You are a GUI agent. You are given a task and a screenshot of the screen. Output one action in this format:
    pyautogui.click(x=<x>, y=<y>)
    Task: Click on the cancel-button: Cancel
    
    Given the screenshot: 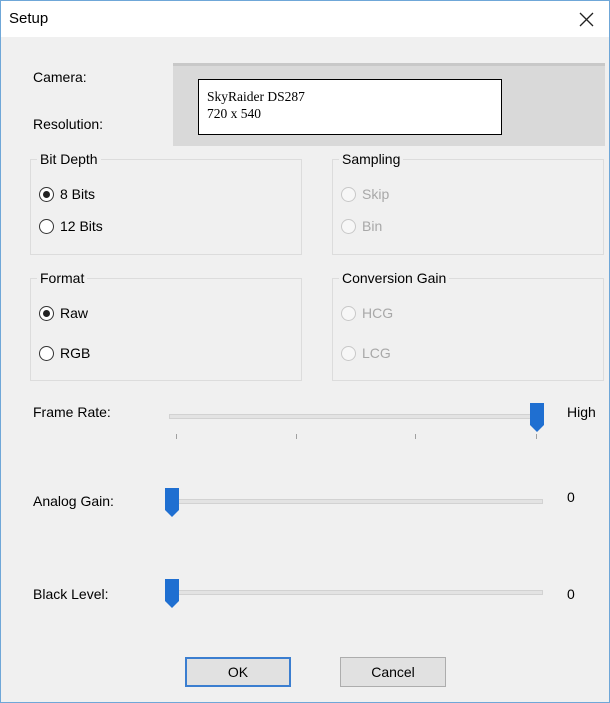 What is the action you would take?
    pyautogui.click(x=393, y=672)
    